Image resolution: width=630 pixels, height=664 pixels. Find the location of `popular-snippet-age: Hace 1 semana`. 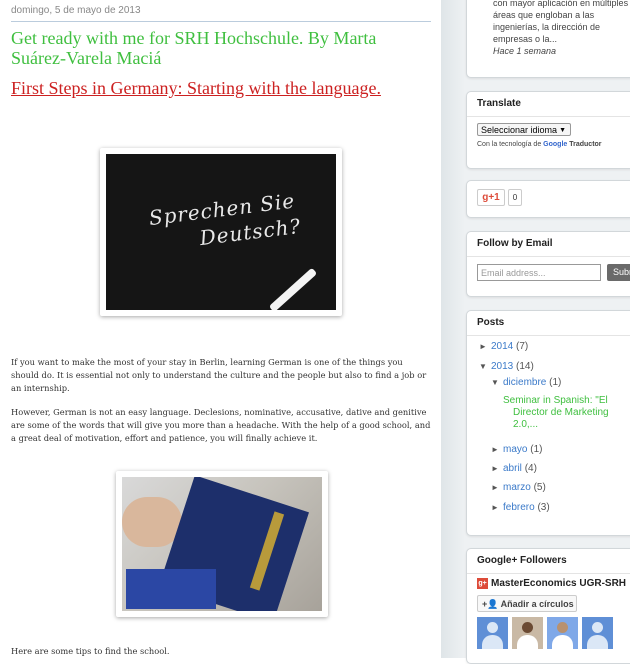

popular-snippet-age: Hace 1 semana is located at coordinates (525, 51).